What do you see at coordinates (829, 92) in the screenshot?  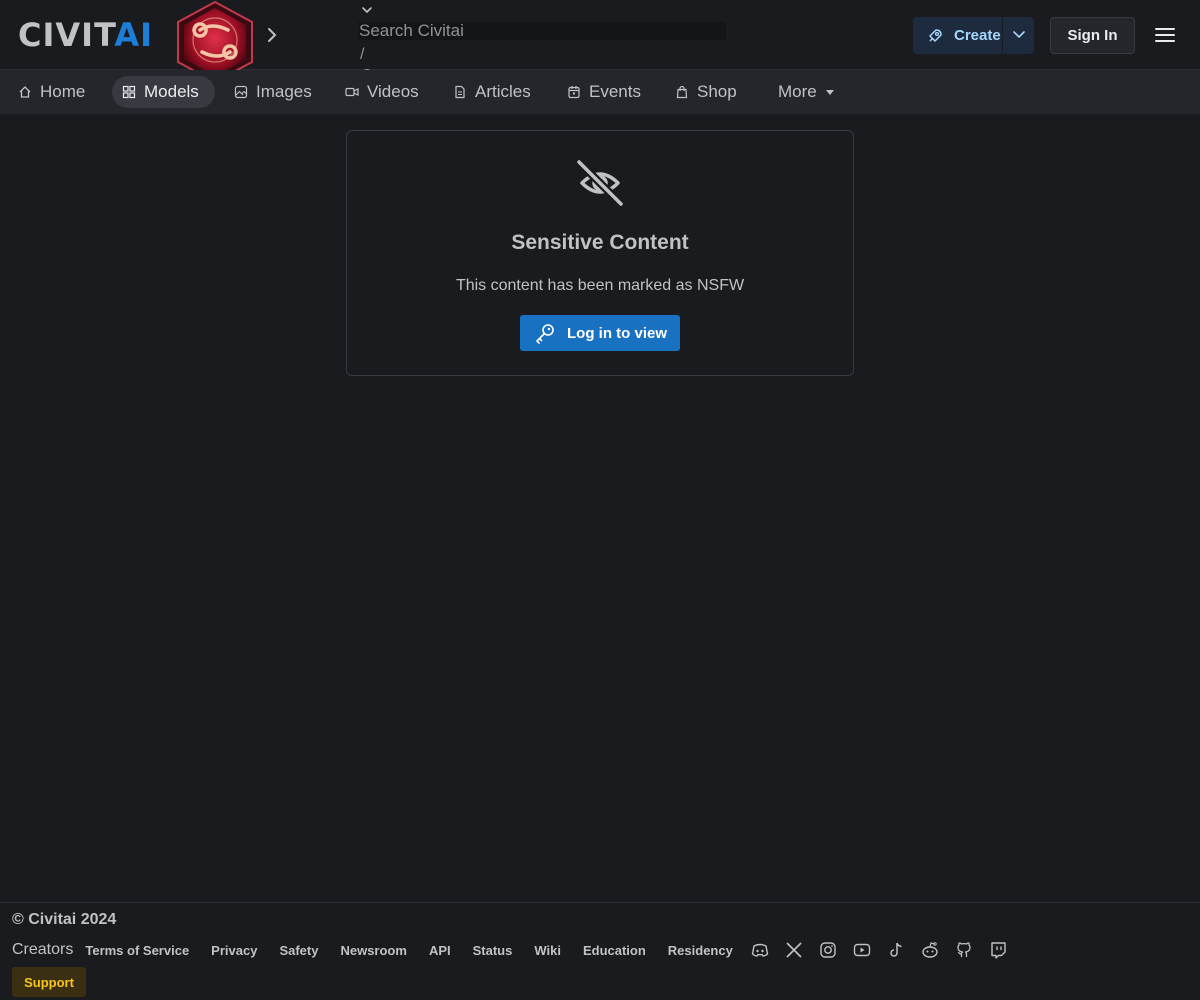 I see `caret-down-icon` at bounding box center [829, 92].